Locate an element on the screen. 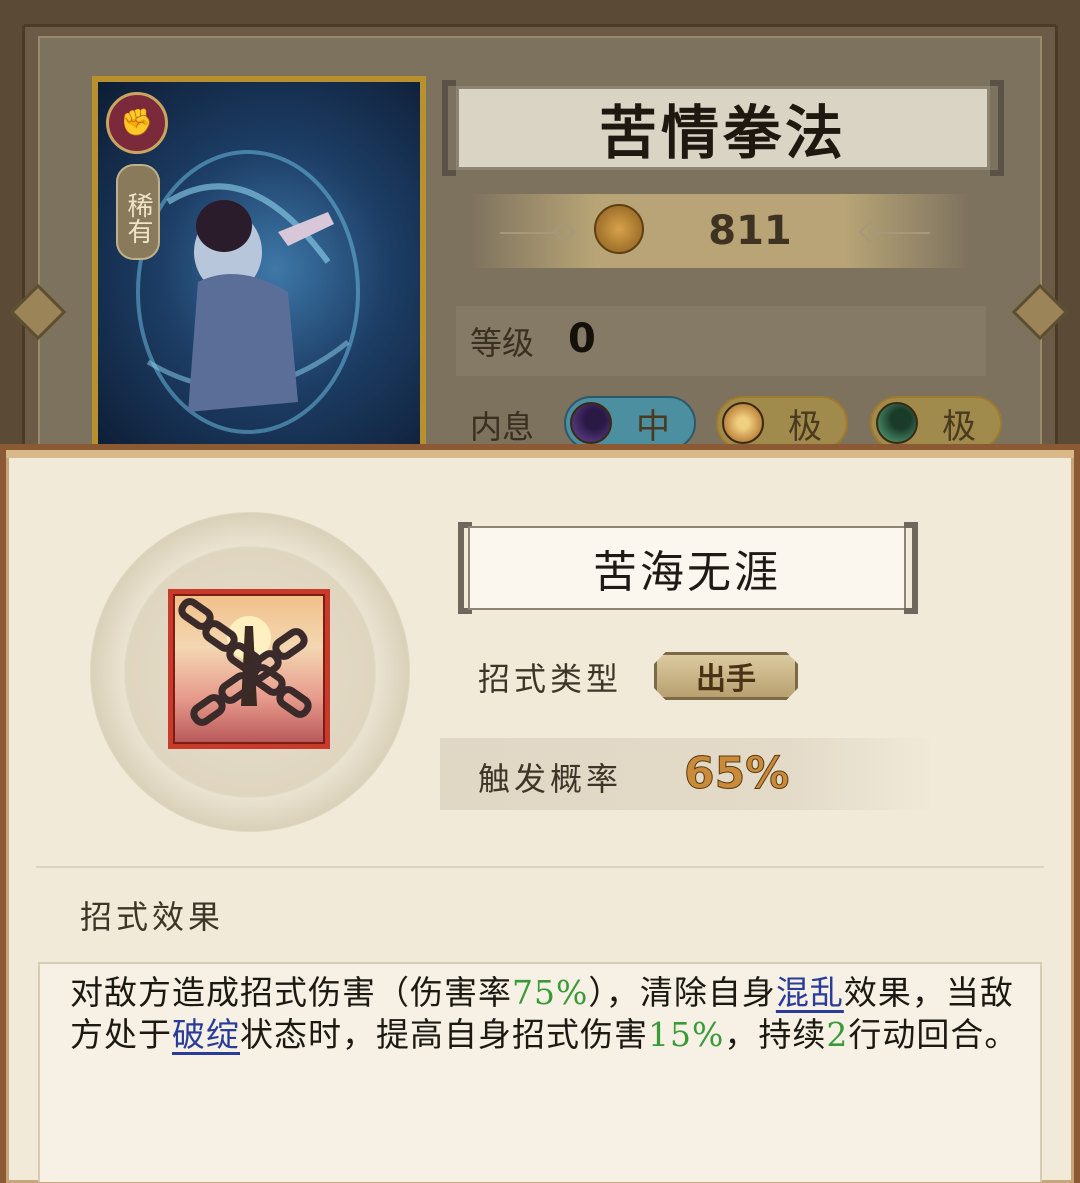  title-bracket-right is located at coordinates (997, 128).